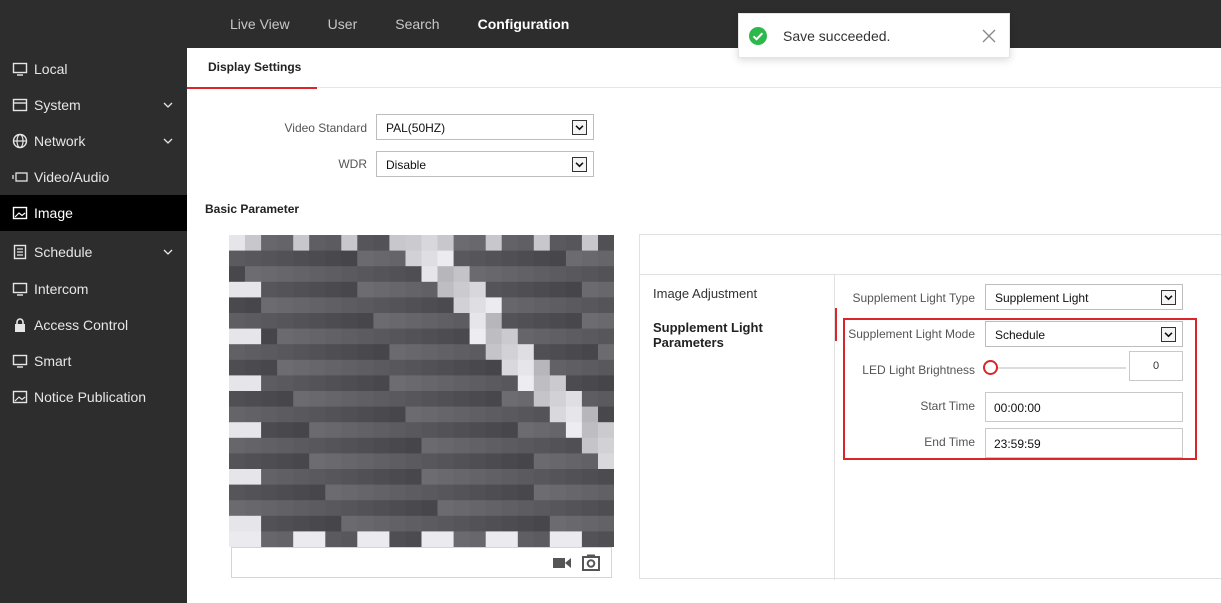 The image size is (1221, 603). I want to click on sidebar-item-system: System, so click(93, 105).